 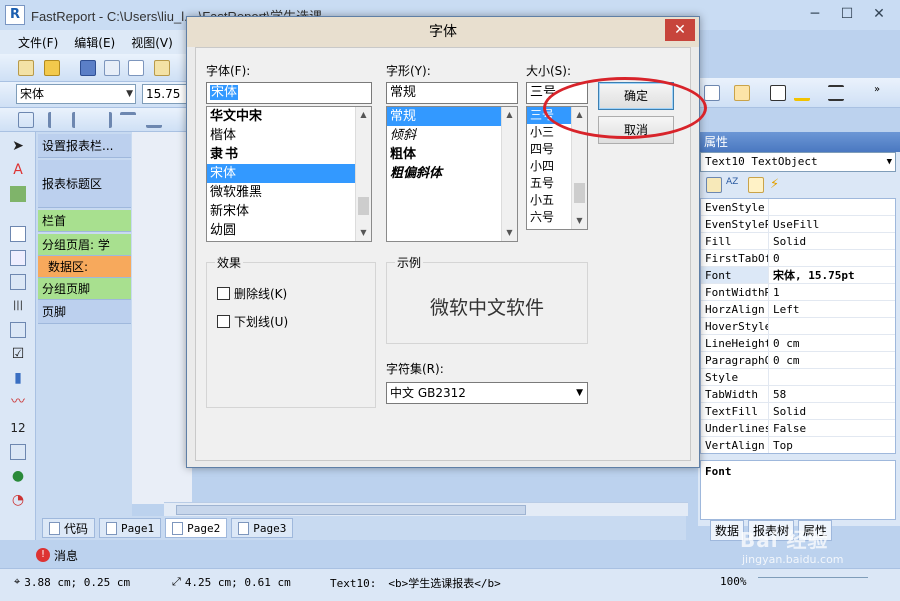 I want to click on property-row: Style, so click(x=798, y=377).